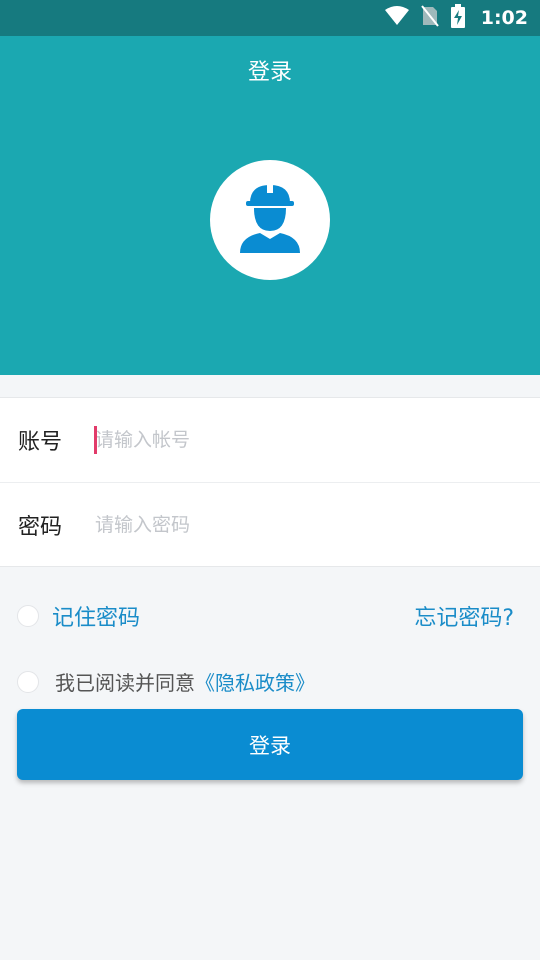 Image resolution: width=540 pixels, height=960 pixels. I want to click on password-row: 密码, so click(270, 524).